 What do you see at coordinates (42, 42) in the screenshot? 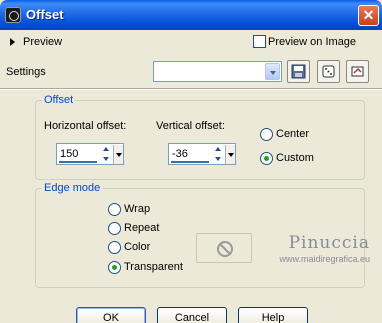
I see `preview-toggle-label: Preview` at bounding box center [42, 42].